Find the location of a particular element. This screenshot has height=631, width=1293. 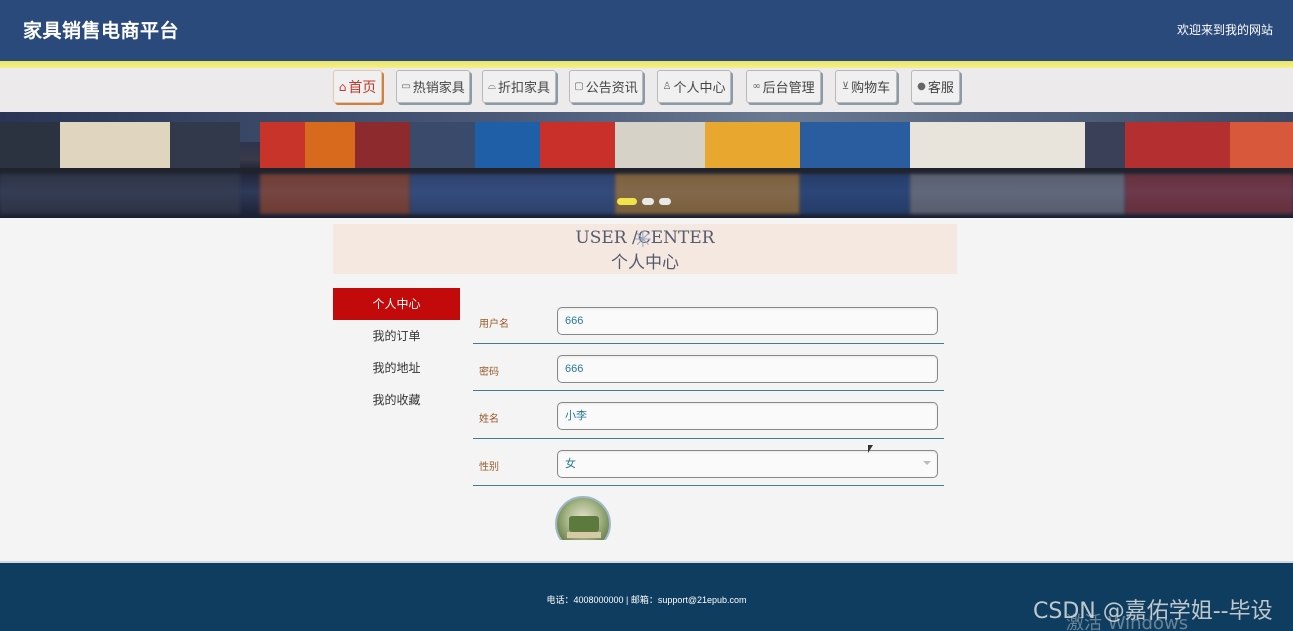

sofa-base is located at coordinates (584, 535).